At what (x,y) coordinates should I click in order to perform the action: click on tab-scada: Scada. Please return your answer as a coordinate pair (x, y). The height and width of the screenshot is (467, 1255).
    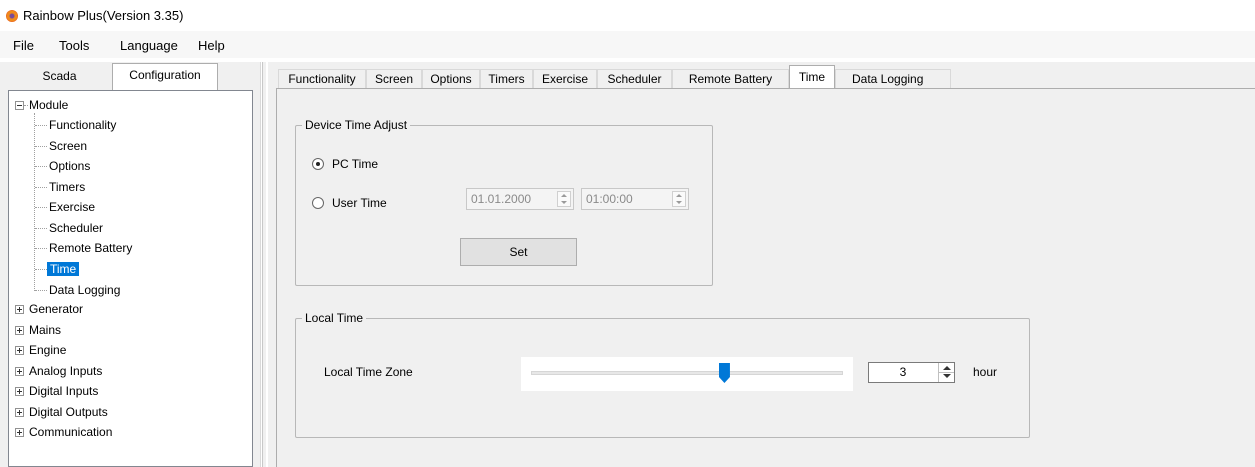
    Looking at the image, I should click on (59, 76).